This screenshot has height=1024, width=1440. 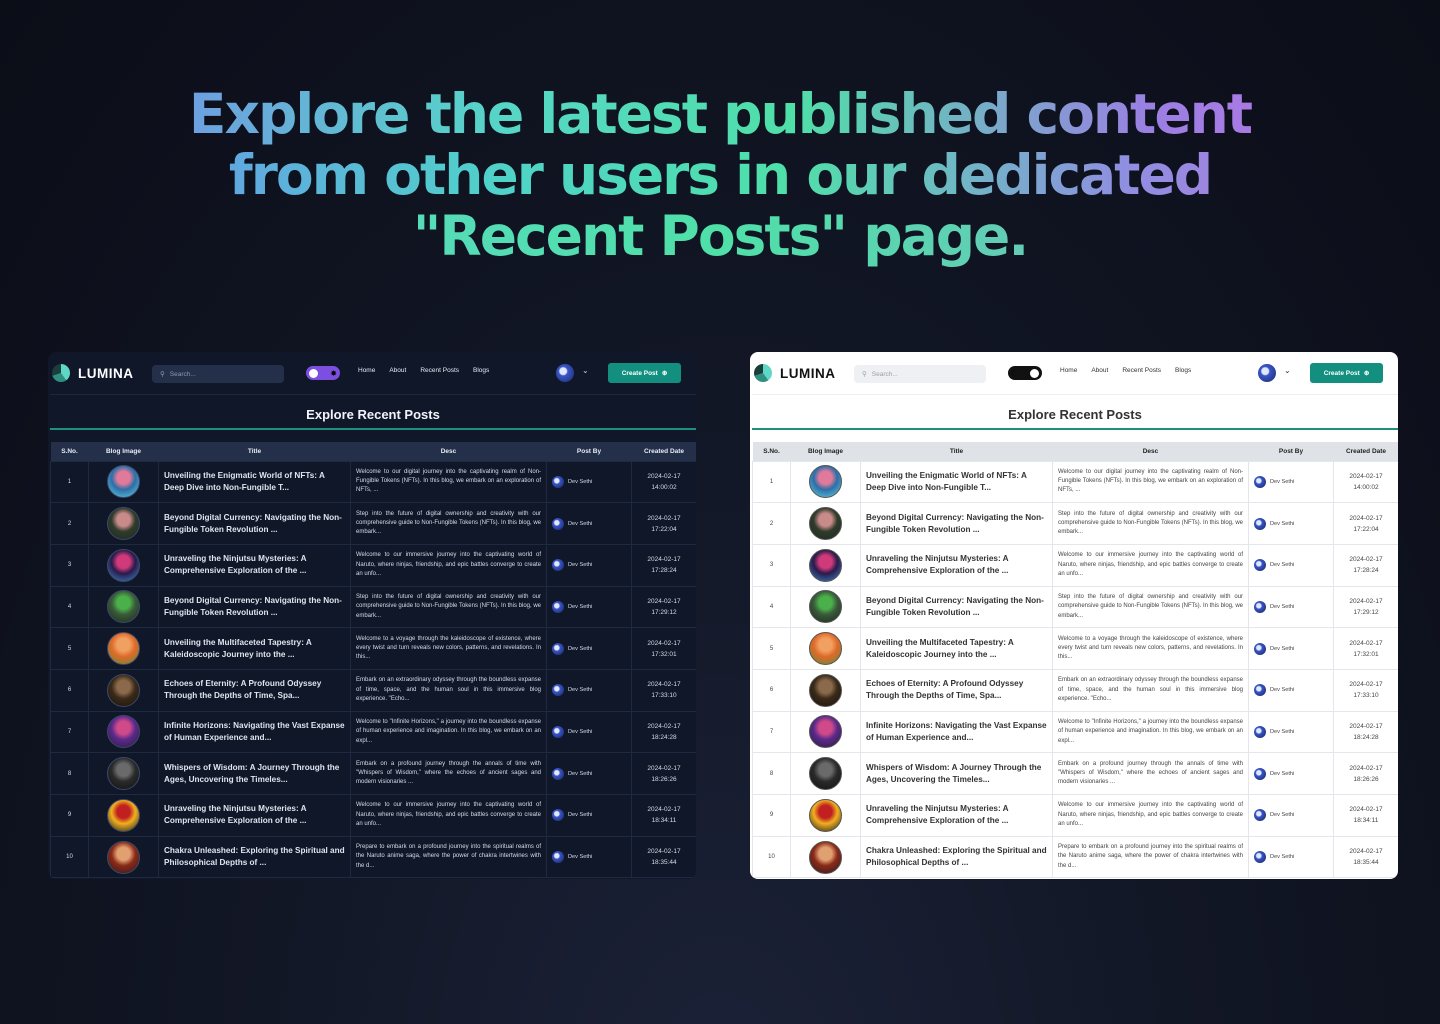 What do you see at coordinates (313, 373) in the screenshot?
I see `toggle-knob` at bounding box center [313, 373].